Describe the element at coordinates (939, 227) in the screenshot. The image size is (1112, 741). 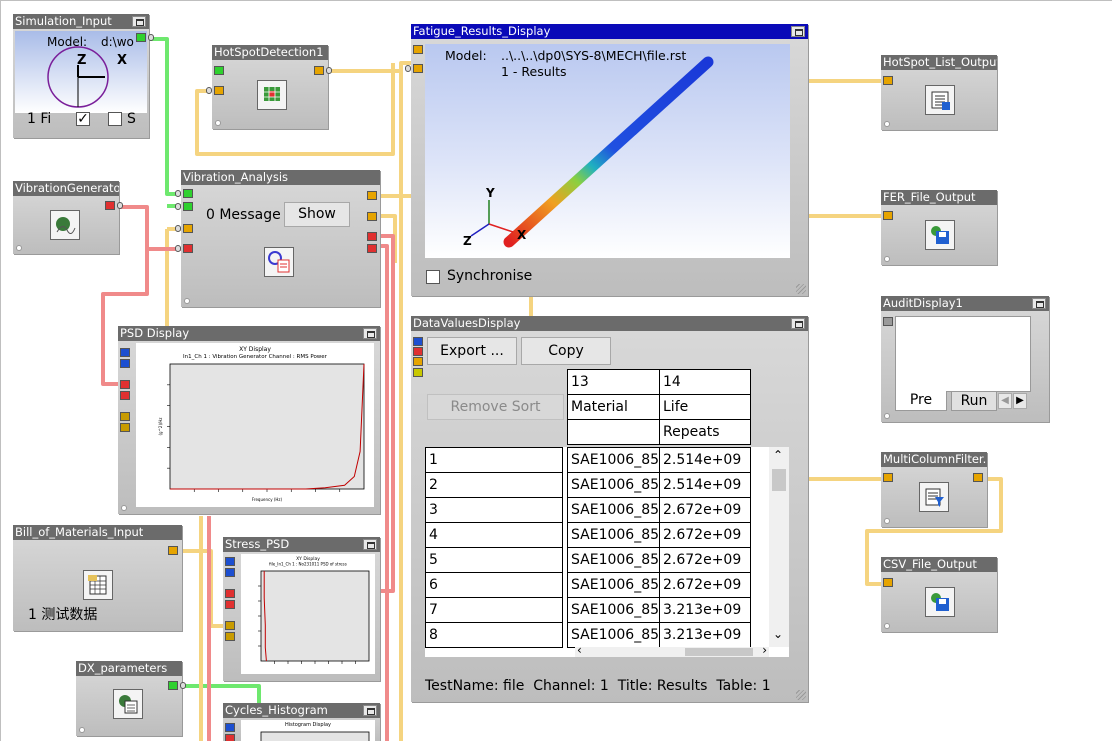
I see `fer-file-output-node: FER_File_Output` at that location.